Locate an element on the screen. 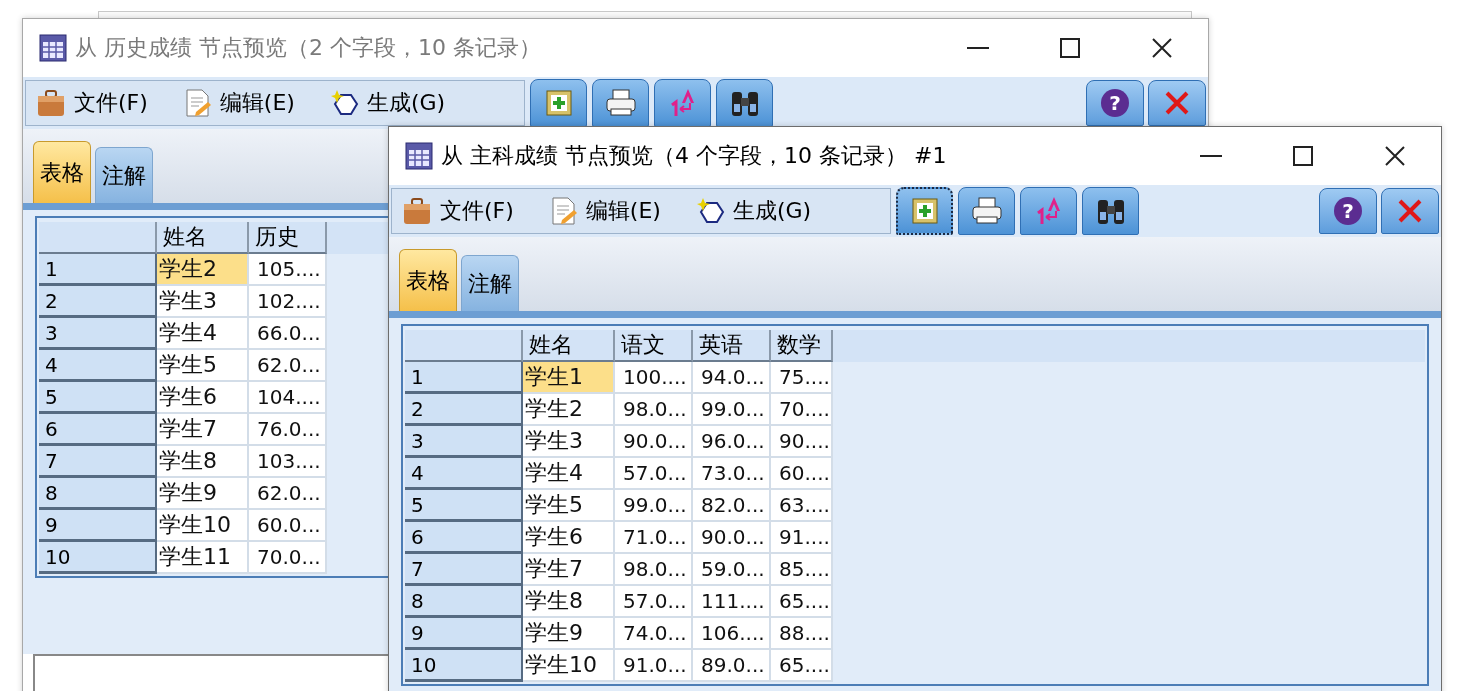 Image resolution: width=1481 pixels, height=691 pixels. column-header: 数学 is located at coordinates (802, 346).